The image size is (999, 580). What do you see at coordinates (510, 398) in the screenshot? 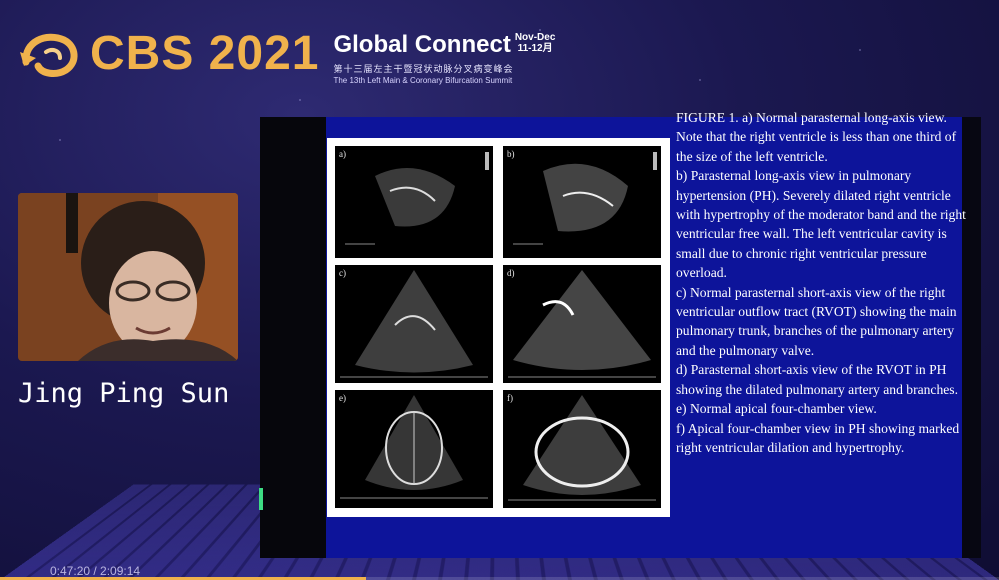
I see `panel-label-f: f)` at bounding box center [510, 398].